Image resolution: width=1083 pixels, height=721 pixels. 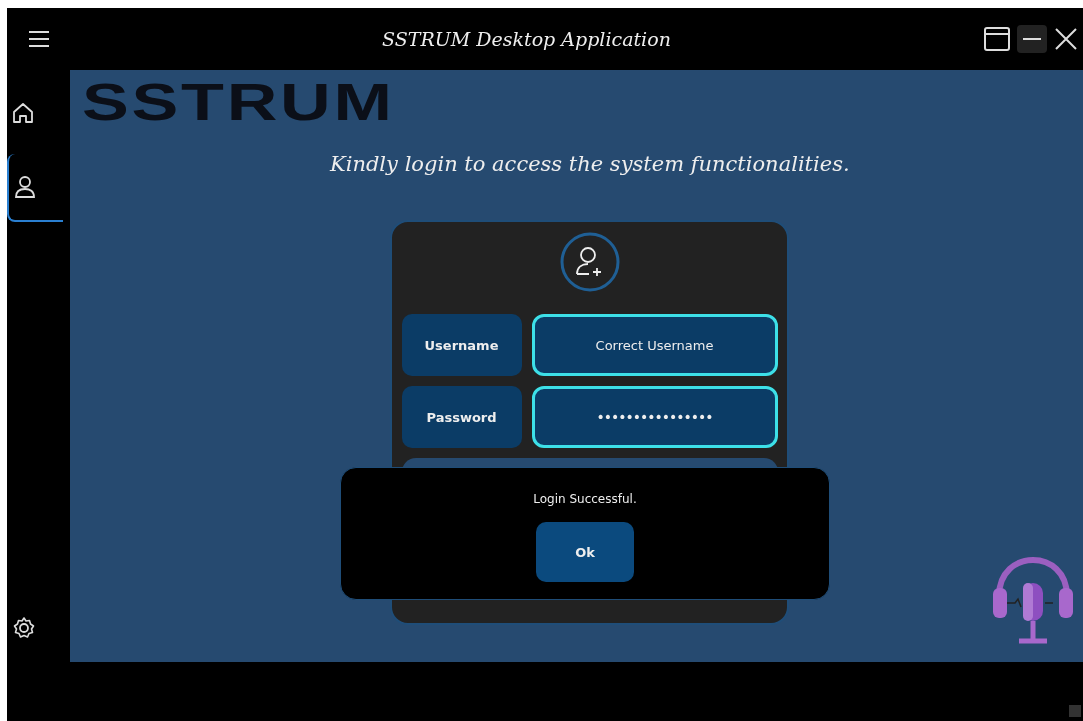 I want to click on user-icon, so click(x=25, y=187).